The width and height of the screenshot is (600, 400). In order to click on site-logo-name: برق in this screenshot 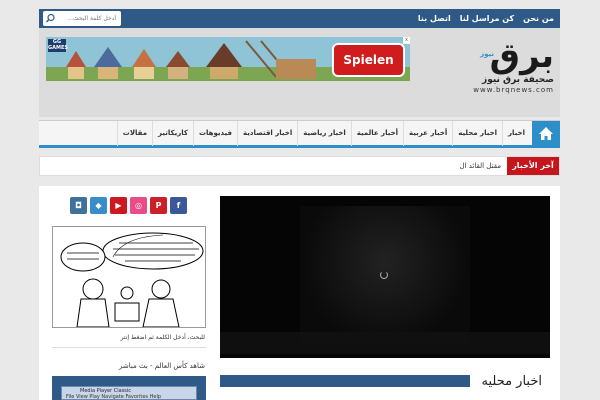, I will do `click(521, 56)`.